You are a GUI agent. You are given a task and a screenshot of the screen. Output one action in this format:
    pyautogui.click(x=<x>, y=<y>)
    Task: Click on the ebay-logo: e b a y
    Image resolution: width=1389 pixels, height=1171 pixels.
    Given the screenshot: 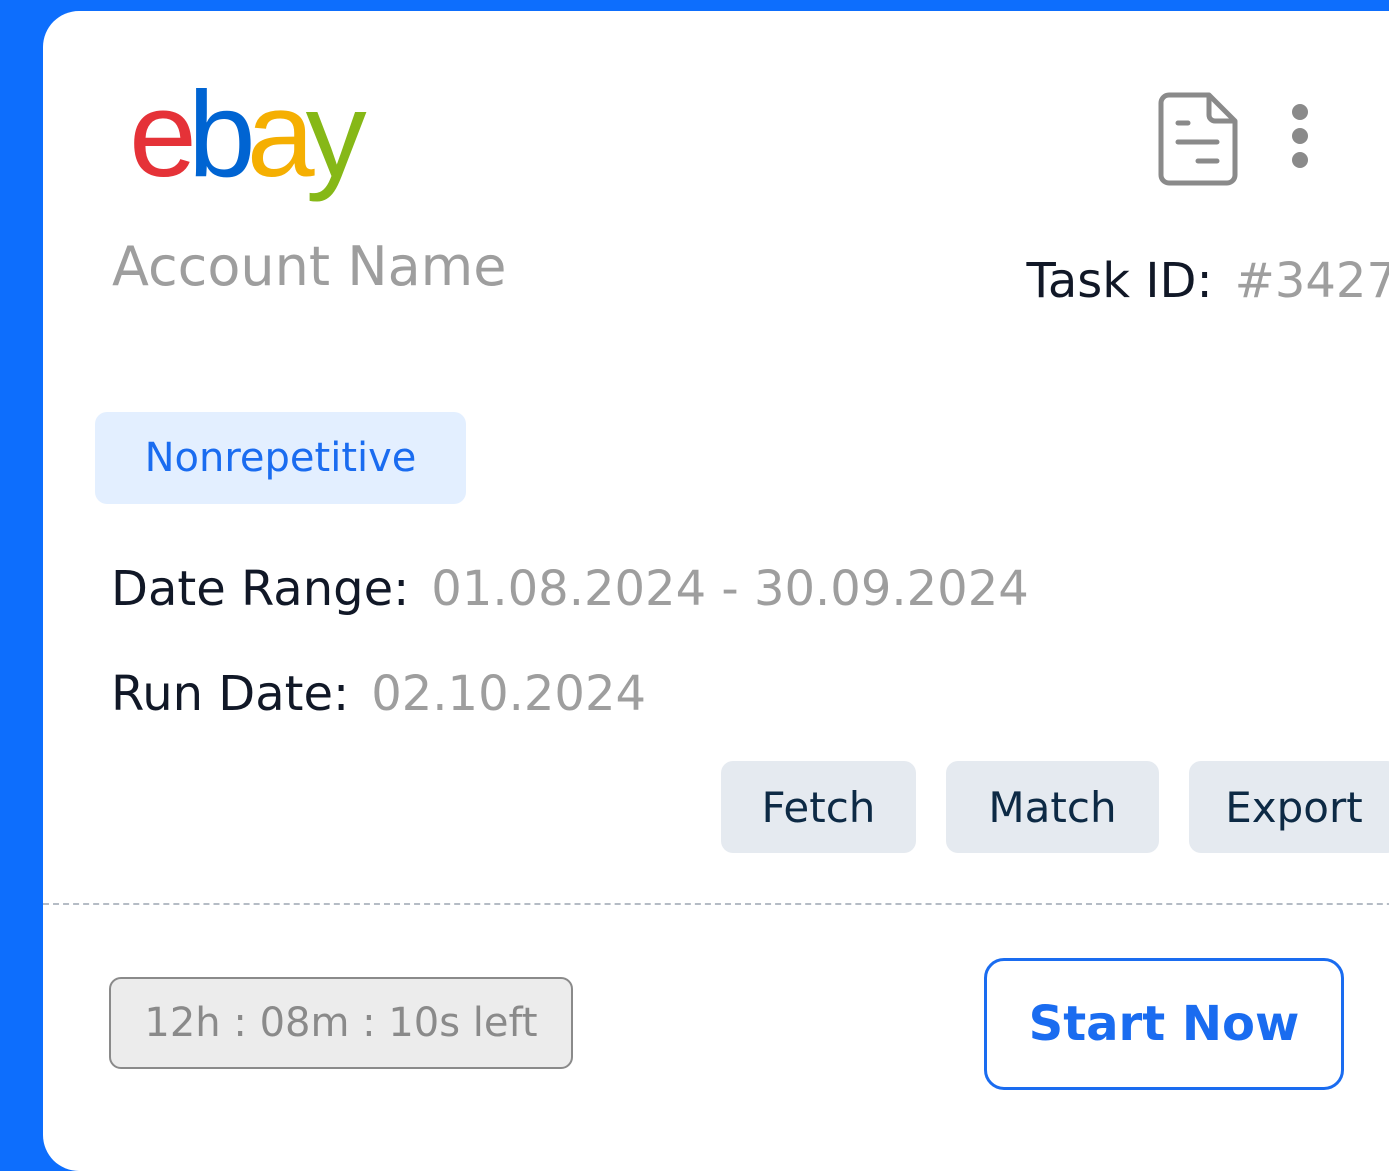 What is the action you would take?
    pyautogui.click(x=248, y=134)
    